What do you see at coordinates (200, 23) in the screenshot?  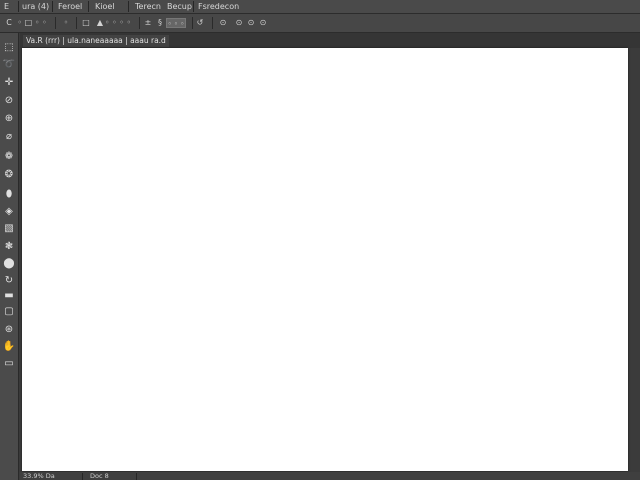 I see `refine-edge-icon: ↺` at bounding box center [200, 23].